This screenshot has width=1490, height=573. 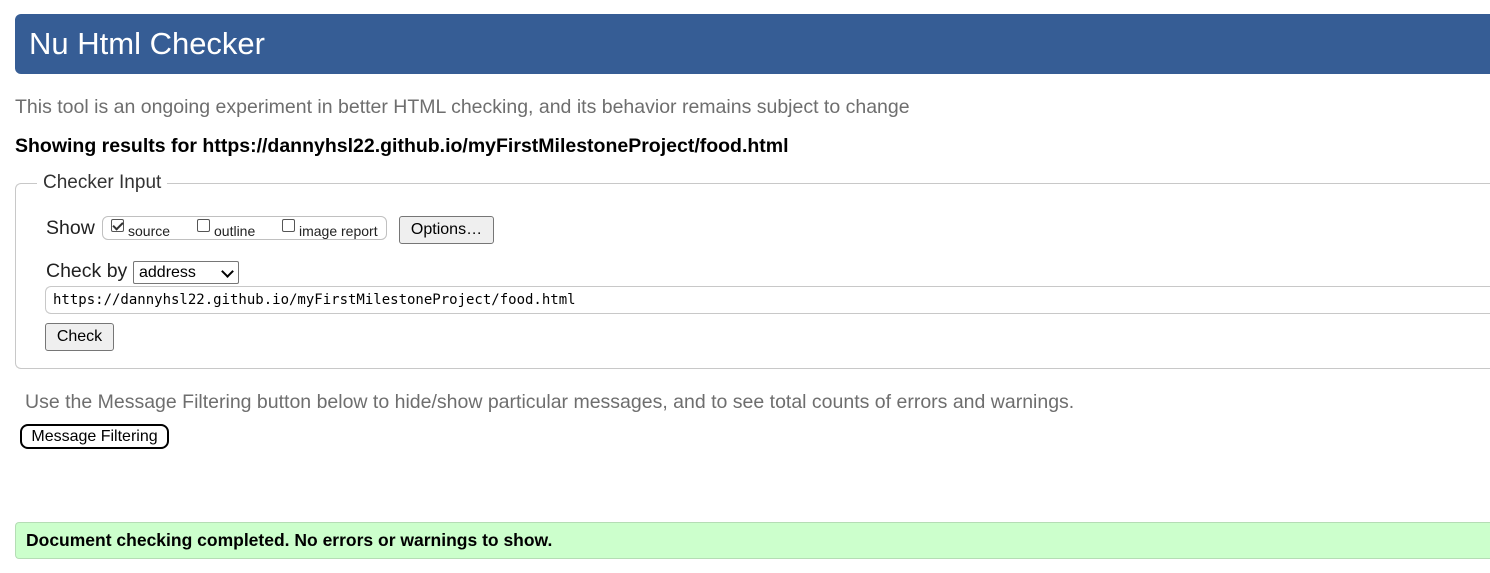 I want to click on source-checkbox-label: source, so click(x=149, y=231).